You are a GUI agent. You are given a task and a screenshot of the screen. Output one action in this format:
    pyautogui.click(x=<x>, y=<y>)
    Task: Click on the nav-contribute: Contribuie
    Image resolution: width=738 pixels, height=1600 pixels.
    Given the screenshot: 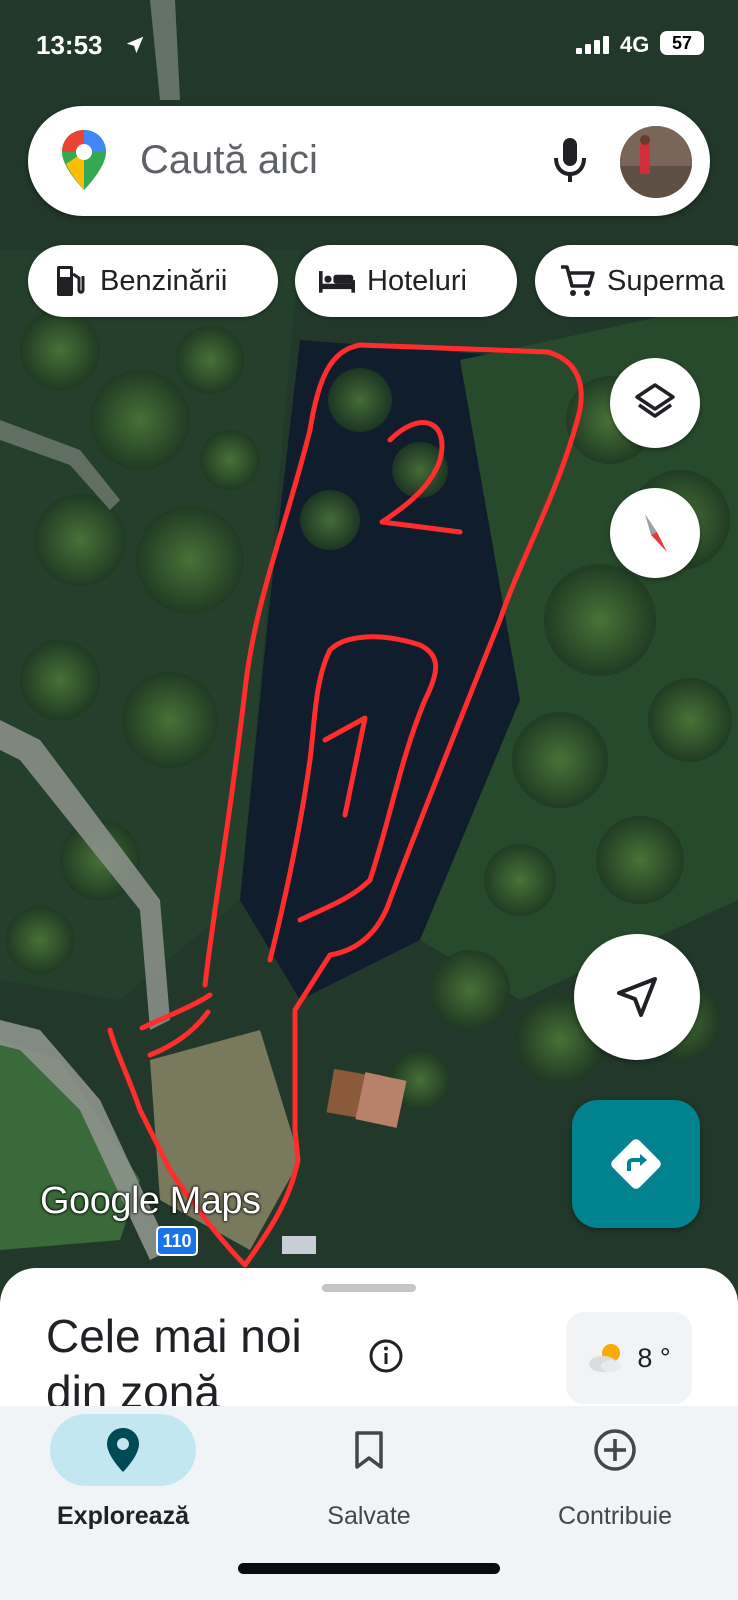 What is the action you would take?
    pyautogui.click(x=615, y=1481)
    